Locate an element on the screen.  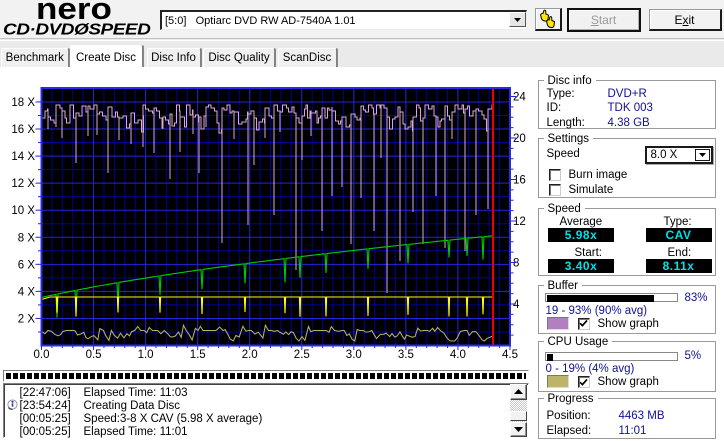
svg-text: 8 X is located at coordinates (27, 238).